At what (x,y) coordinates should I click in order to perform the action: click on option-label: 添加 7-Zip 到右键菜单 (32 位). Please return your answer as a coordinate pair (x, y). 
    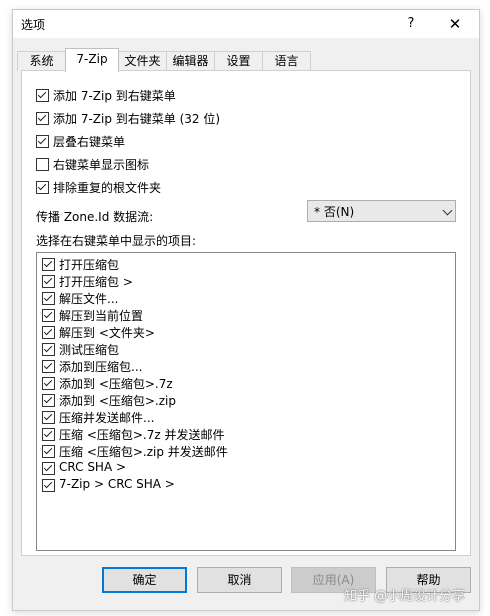
    Looking at the image, I should click on (137, 119).